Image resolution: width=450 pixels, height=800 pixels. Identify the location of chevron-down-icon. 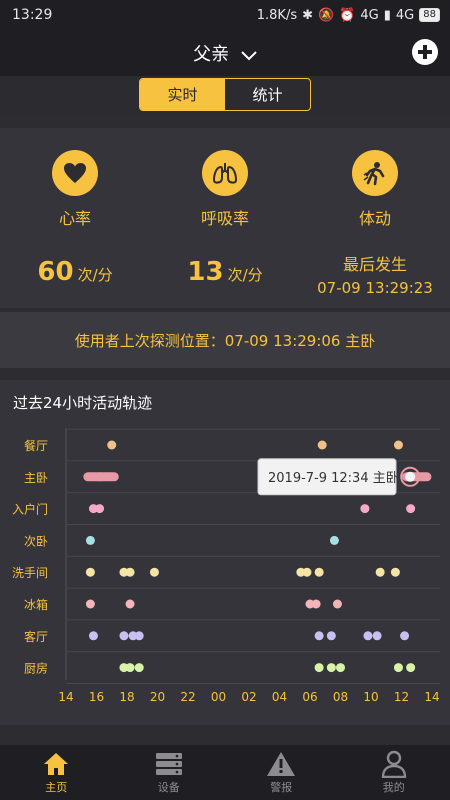
(249, 55).